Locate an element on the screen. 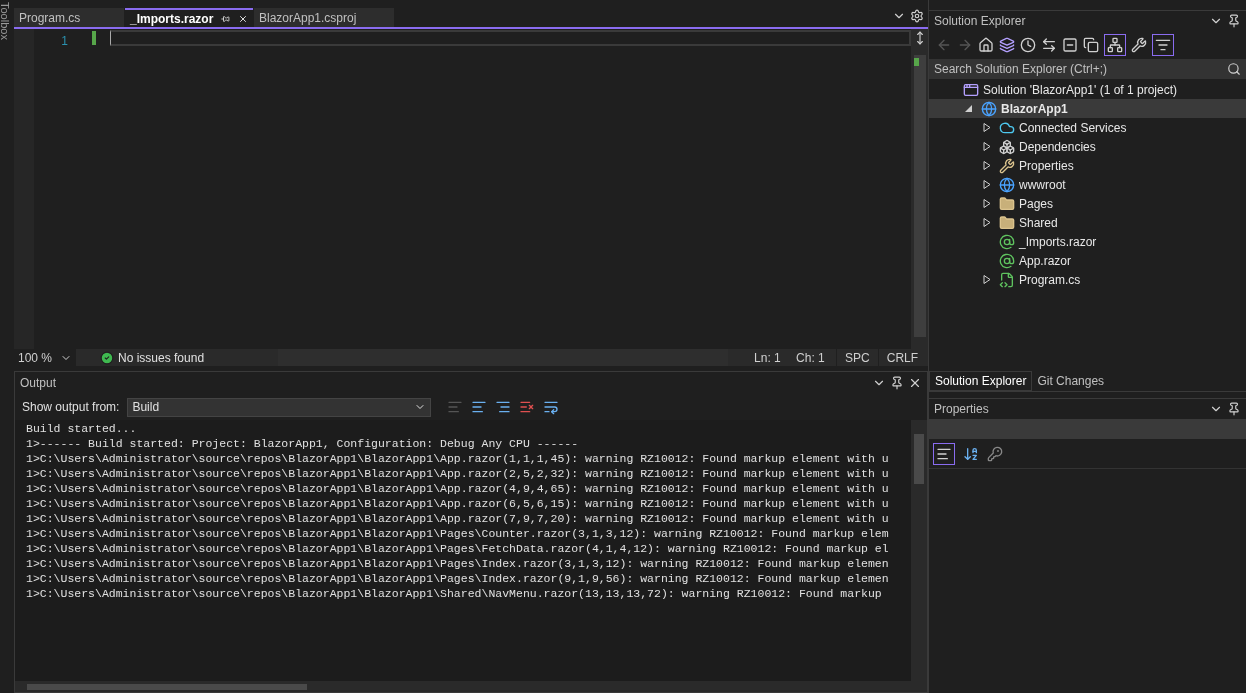 This screenshot has width=1246, height=693. line-indicator: Ln: 1 is located at coordinates (774, 357).